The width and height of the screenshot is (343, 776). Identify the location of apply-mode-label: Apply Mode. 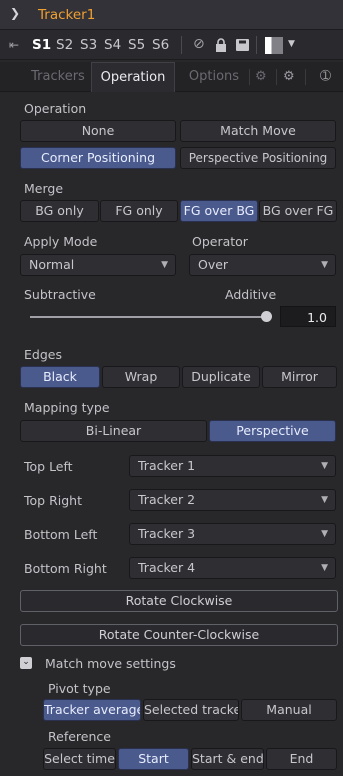
(61, 241).